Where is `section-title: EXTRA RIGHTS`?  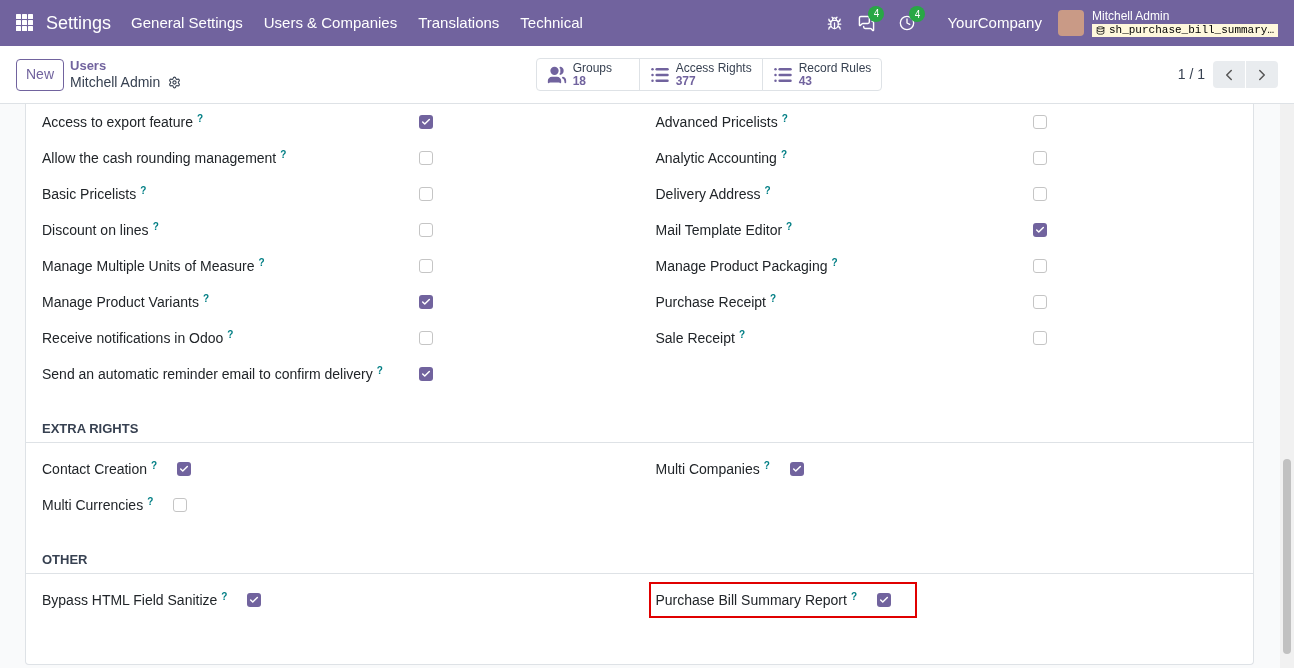 section-title: EXTRA RIGHTS is located at coordinates (90, 428).